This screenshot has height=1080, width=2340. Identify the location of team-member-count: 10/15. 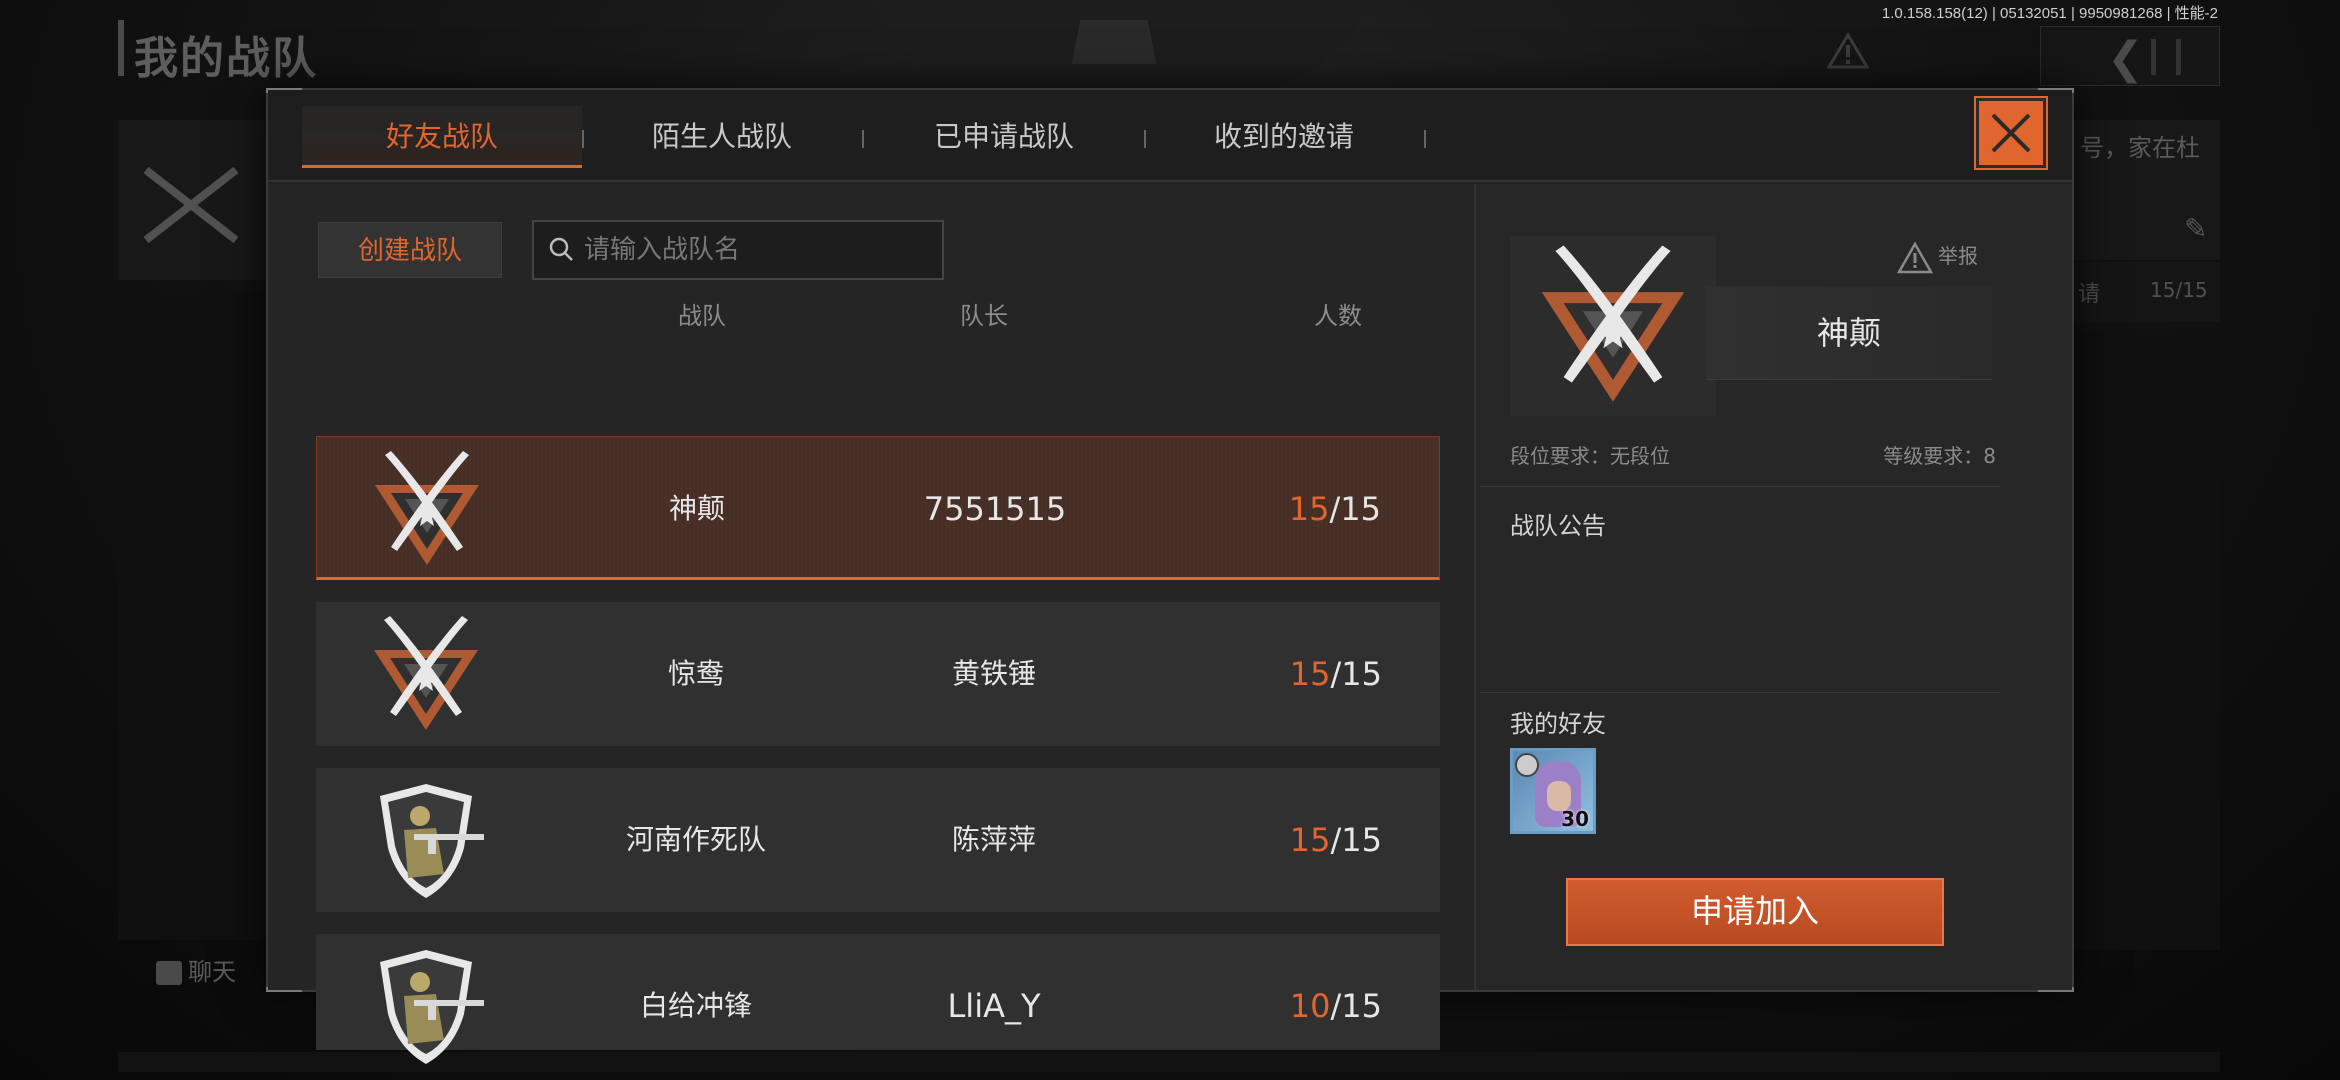
(1336, 992).